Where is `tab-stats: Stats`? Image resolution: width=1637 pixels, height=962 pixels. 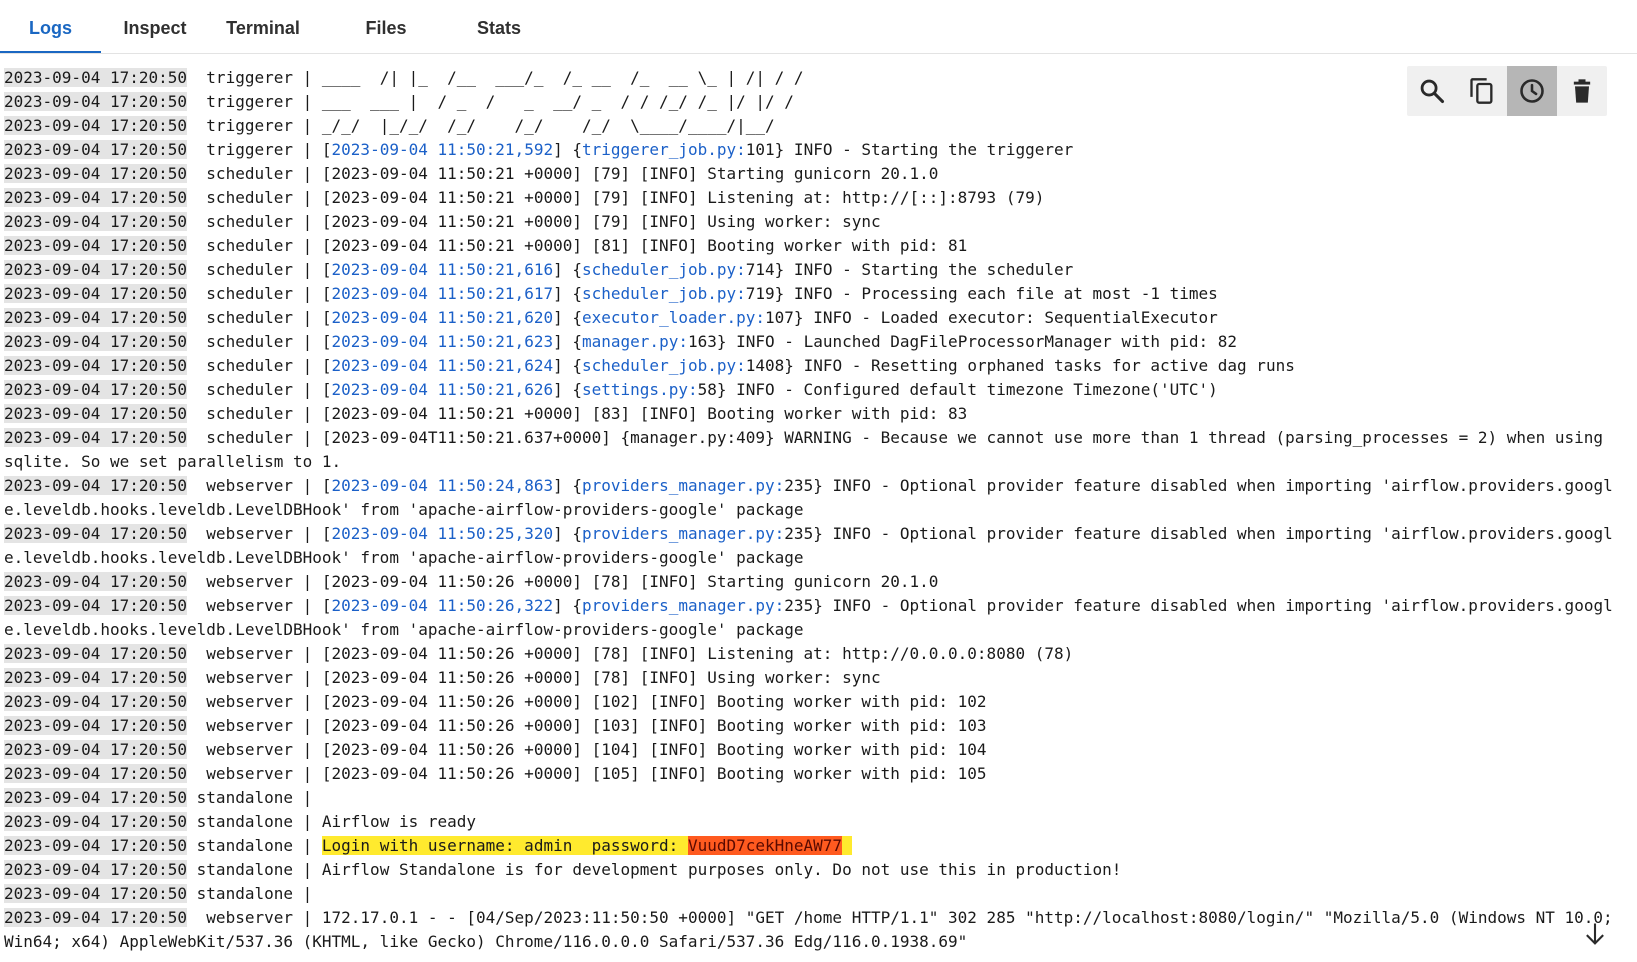
tab-stats: Stats is located at coordinates (499, 26).